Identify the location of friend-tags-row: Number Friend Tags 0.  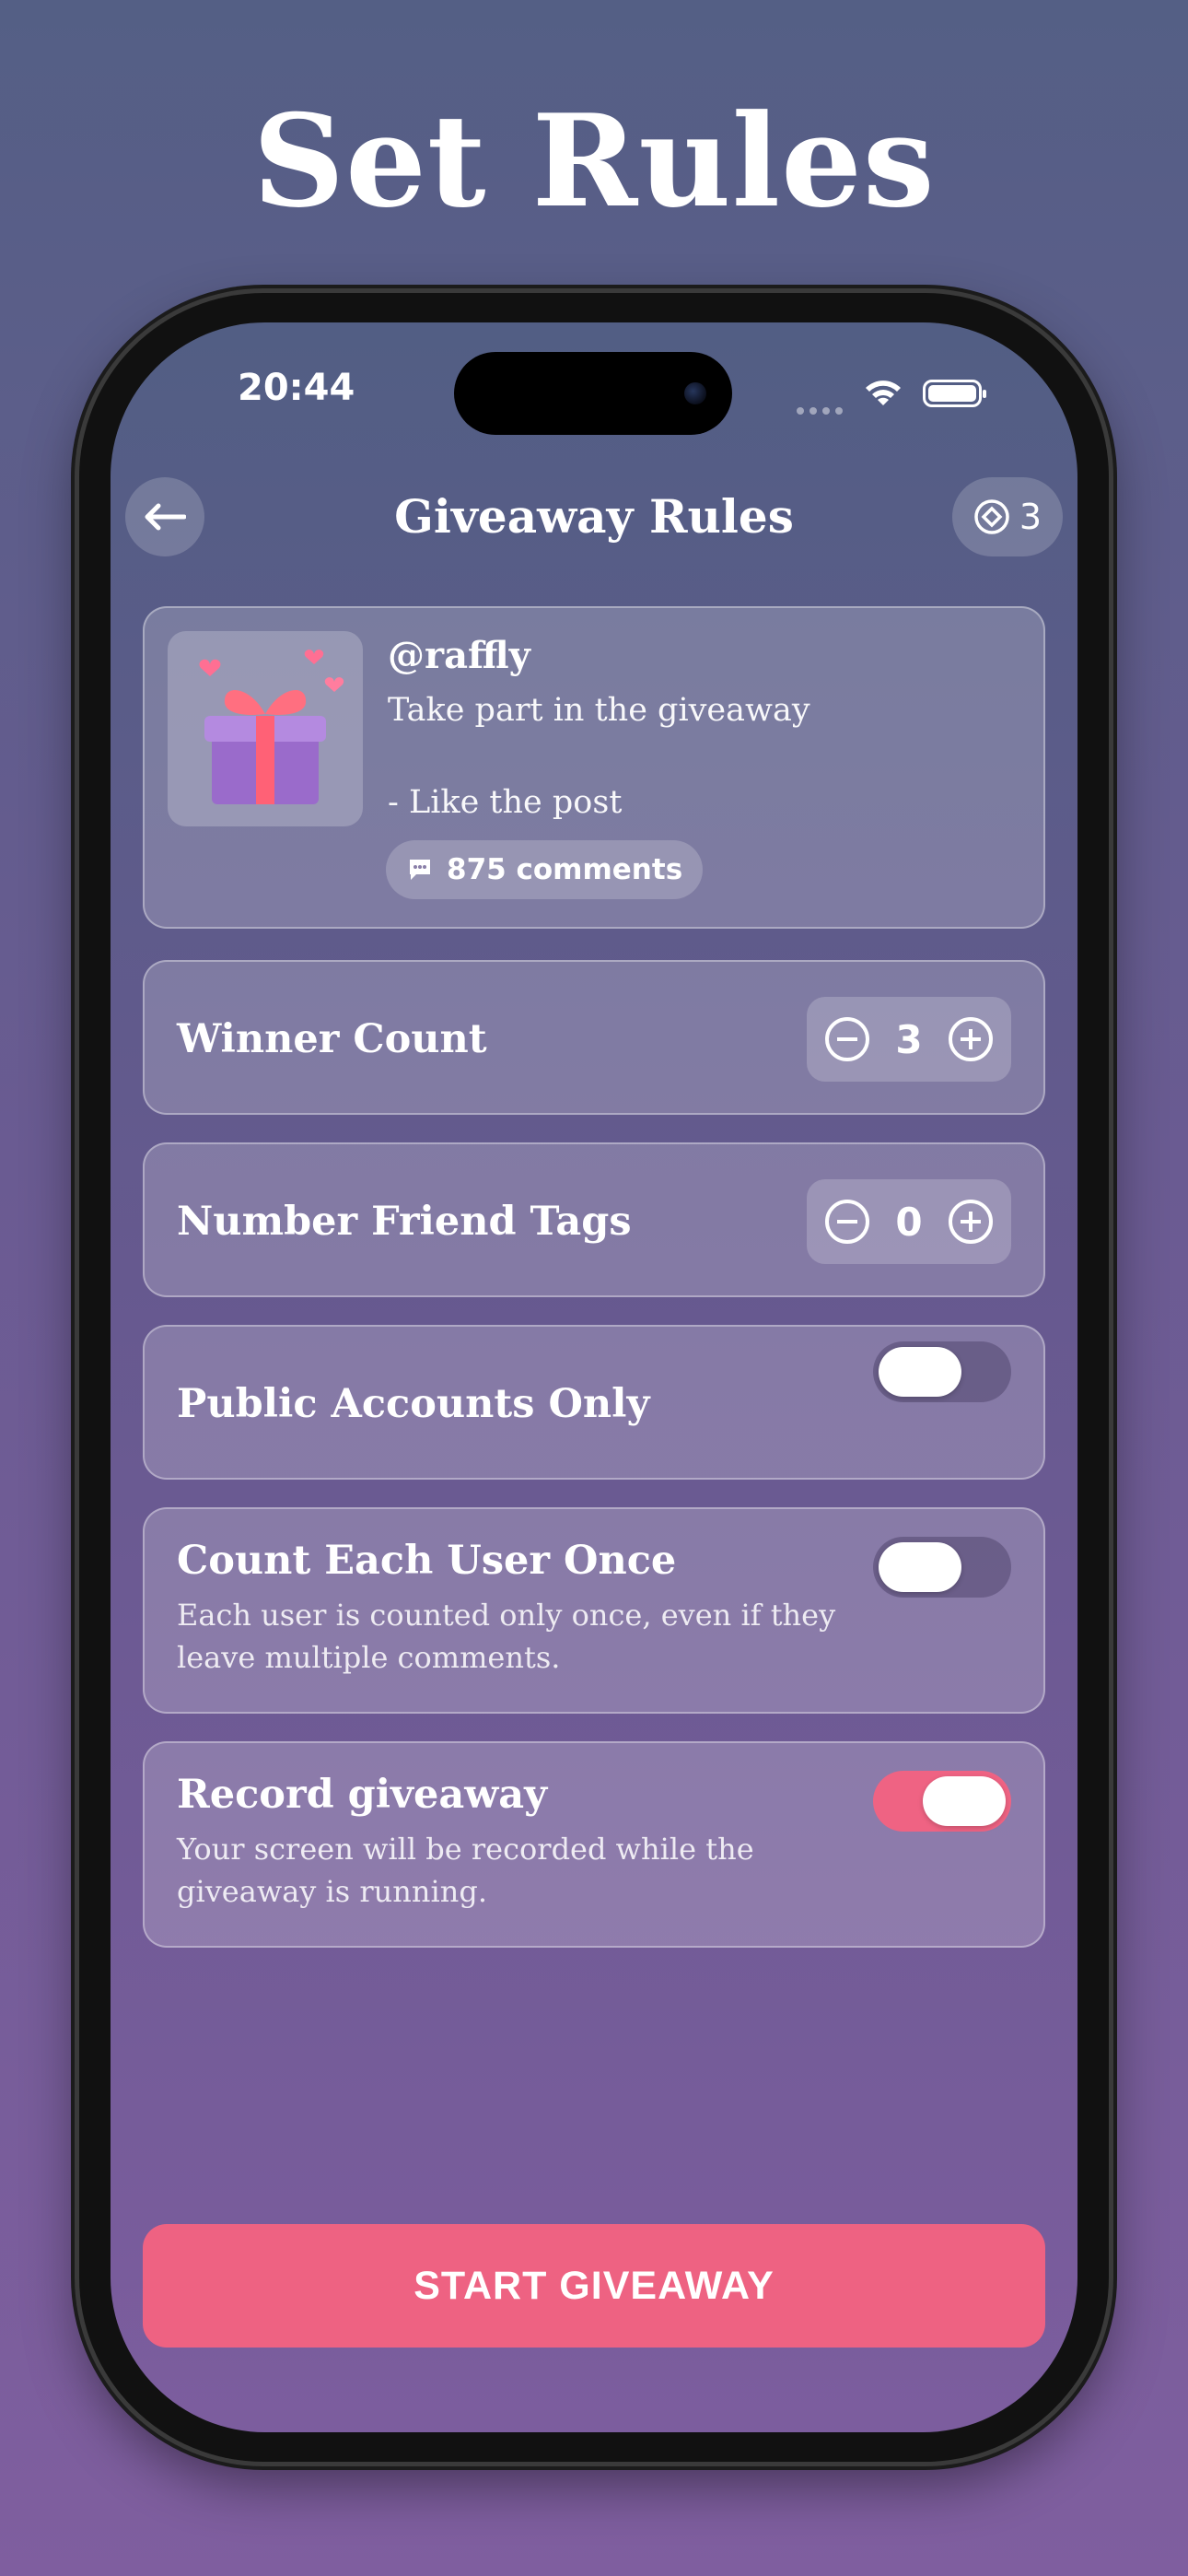
(594, 1219).